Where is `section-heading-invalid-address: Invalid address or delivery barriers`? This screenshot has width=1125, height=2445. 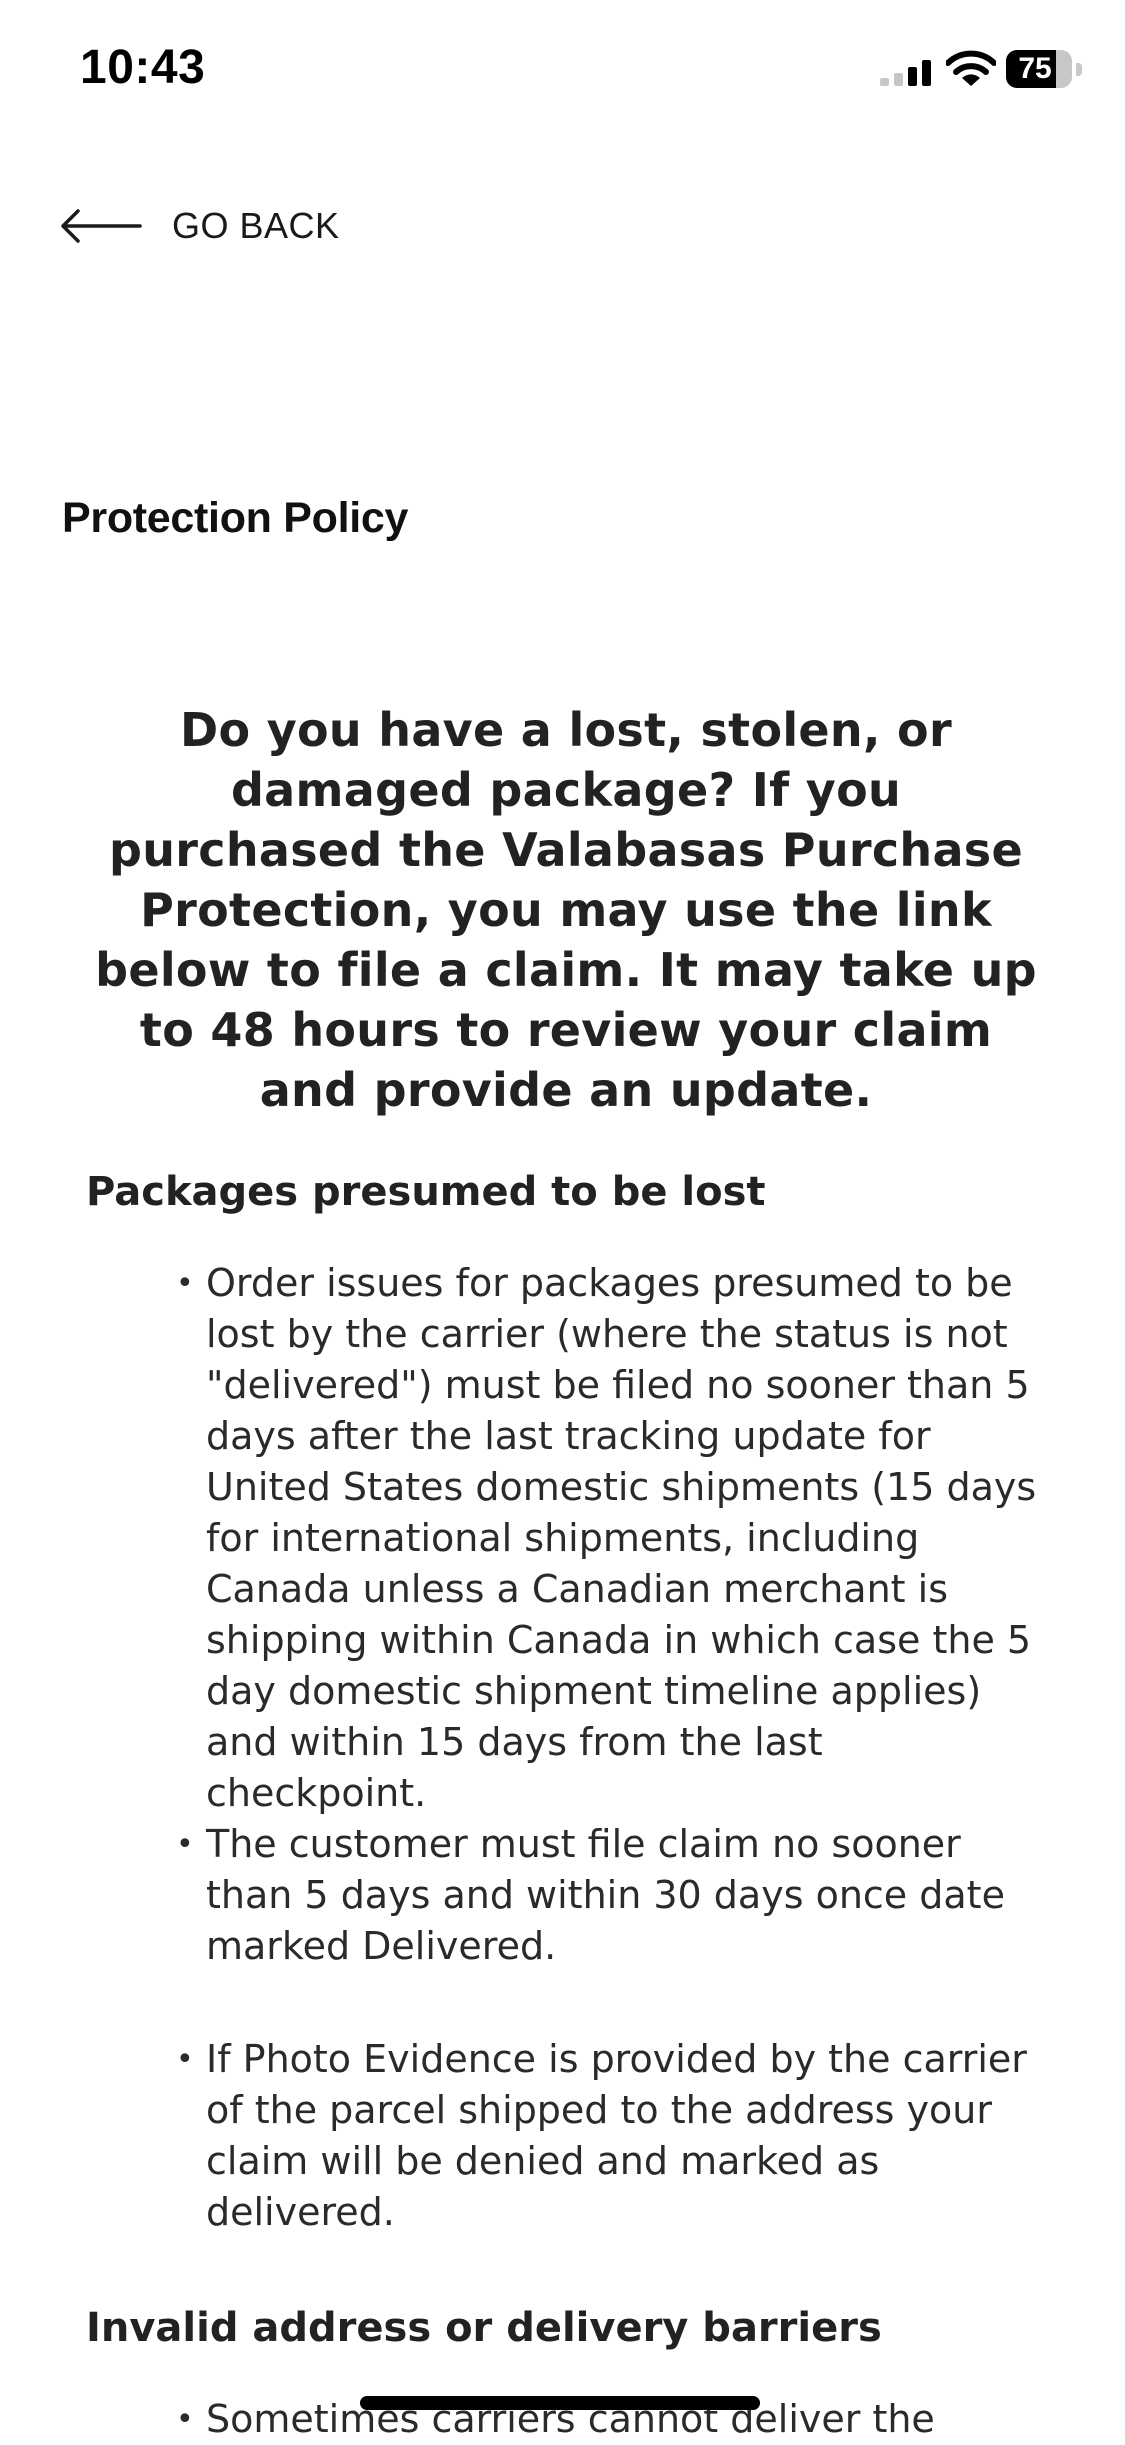
section-heading-invalid-address: Invalid address or delivery barriers is located at coordinates (484, 2328).